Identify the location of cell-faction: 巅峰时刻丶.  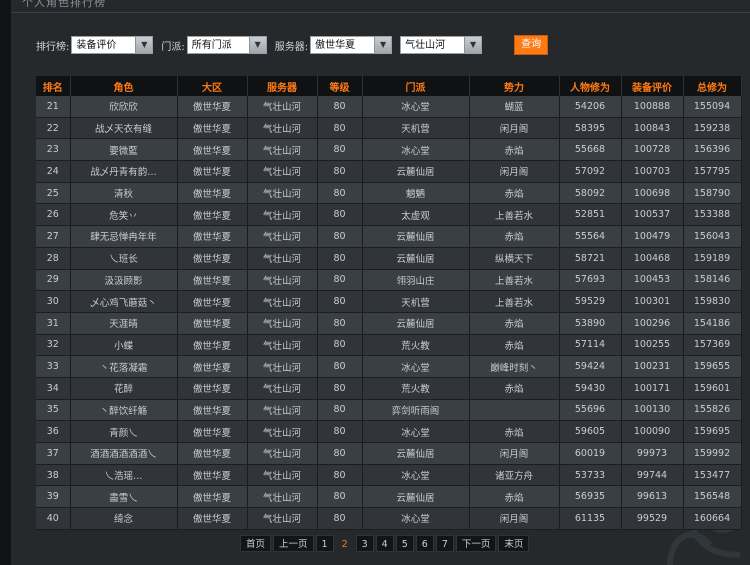
(514, 366).